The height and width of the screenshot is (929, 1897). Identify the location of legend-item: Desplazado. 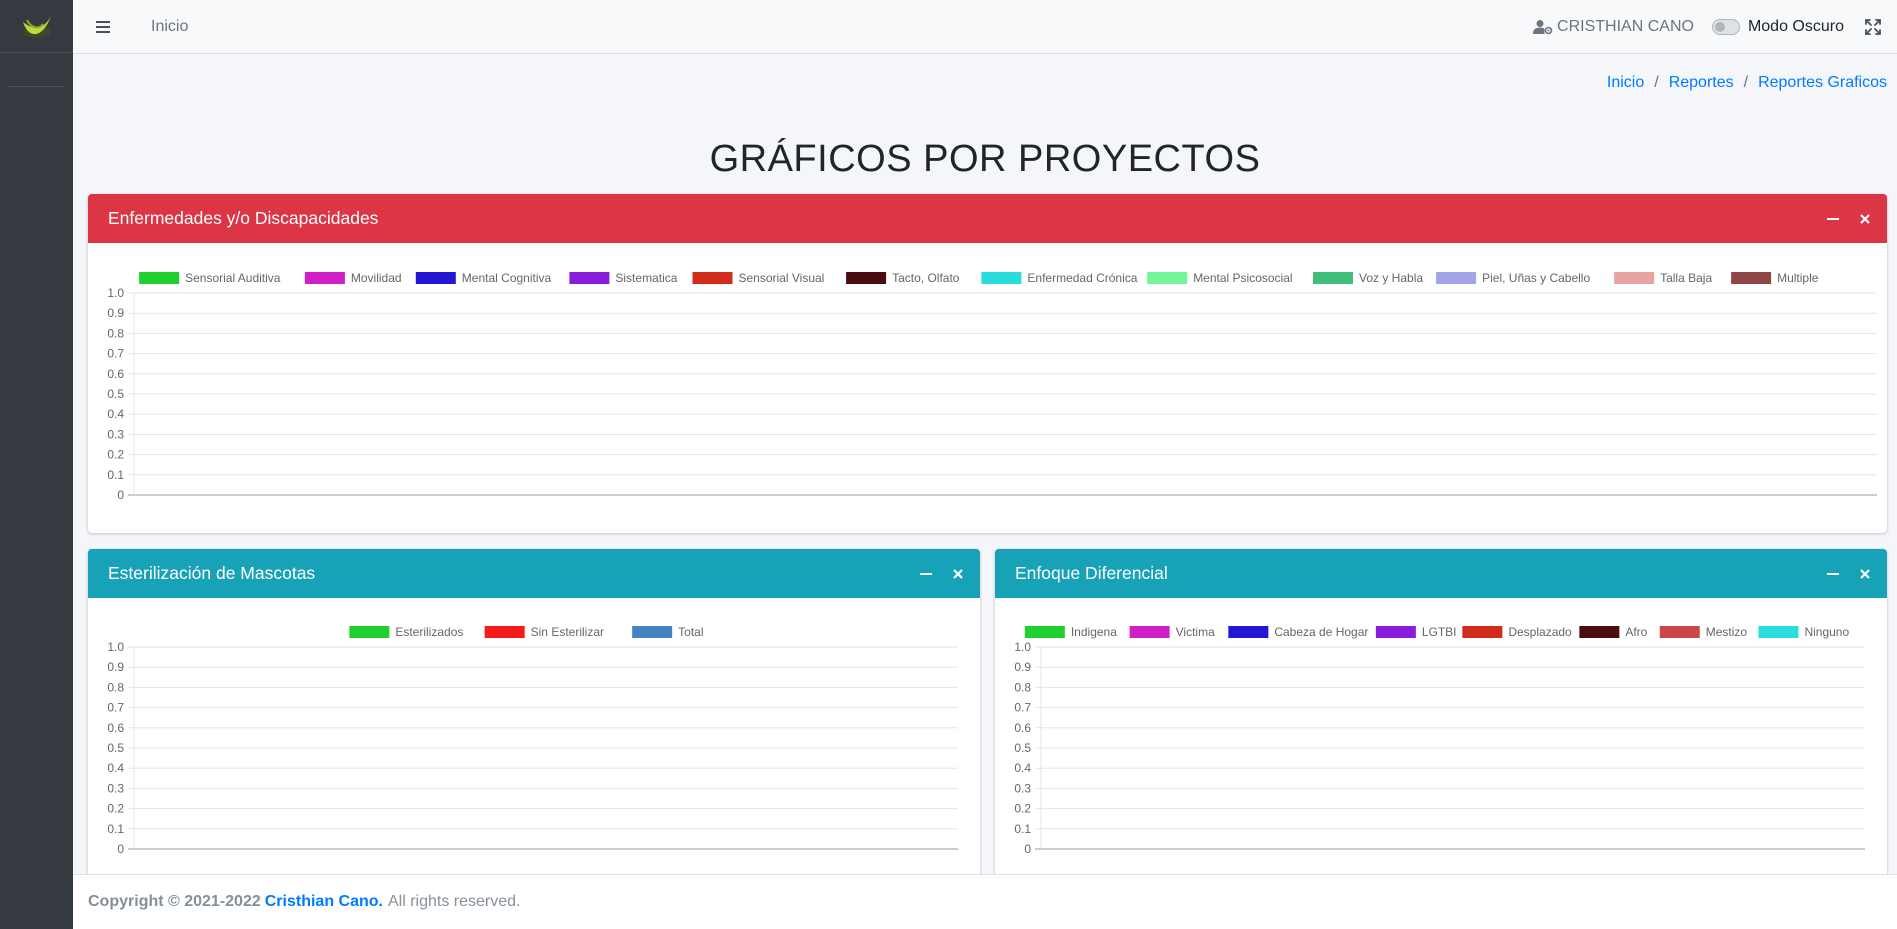
(1517, 632).